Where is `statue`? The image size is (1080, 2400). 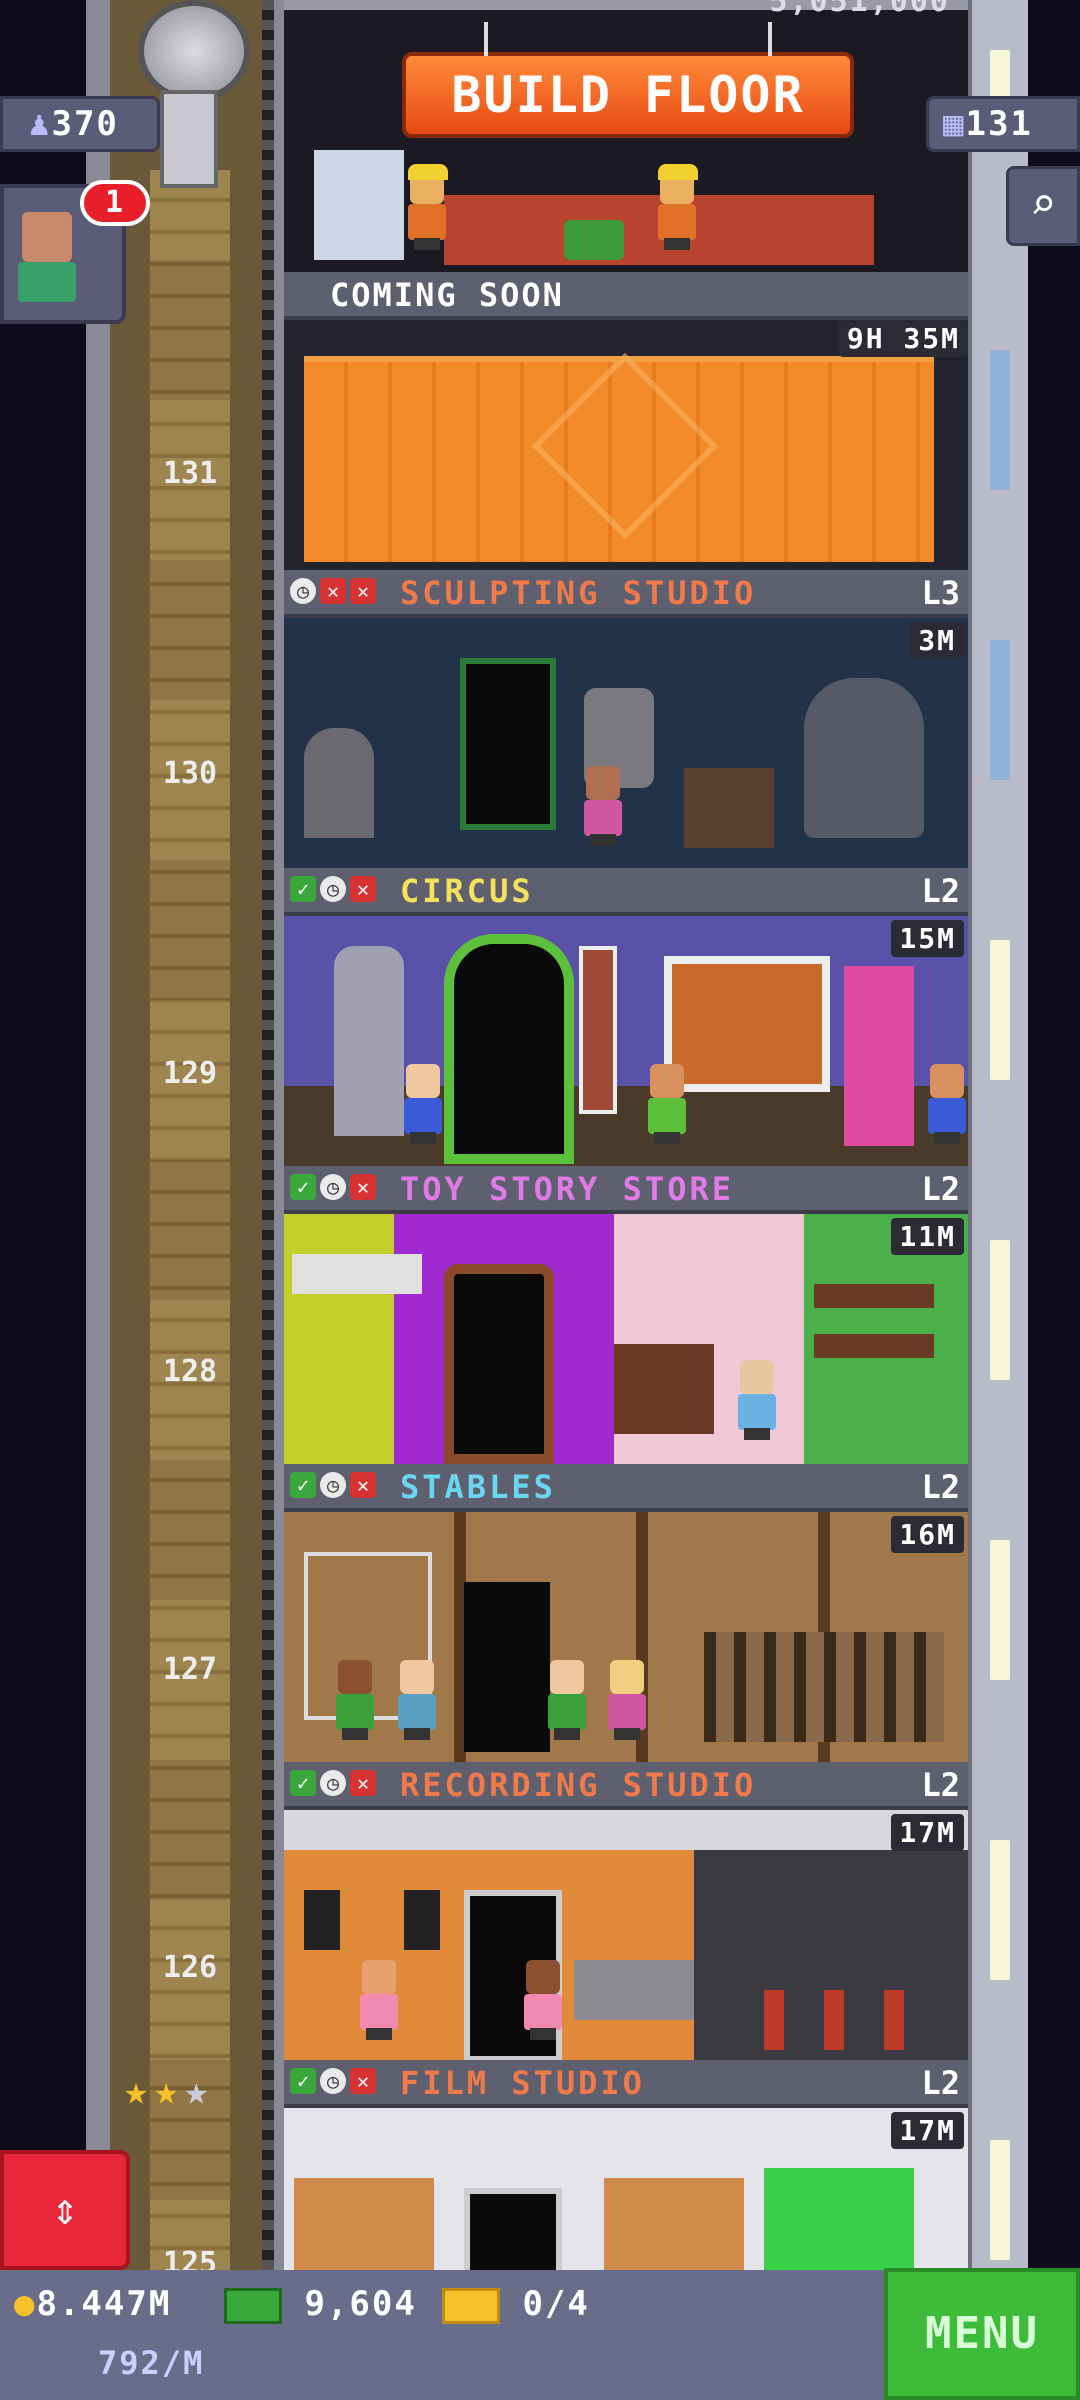
statue is located at coordinates (369, 1041).